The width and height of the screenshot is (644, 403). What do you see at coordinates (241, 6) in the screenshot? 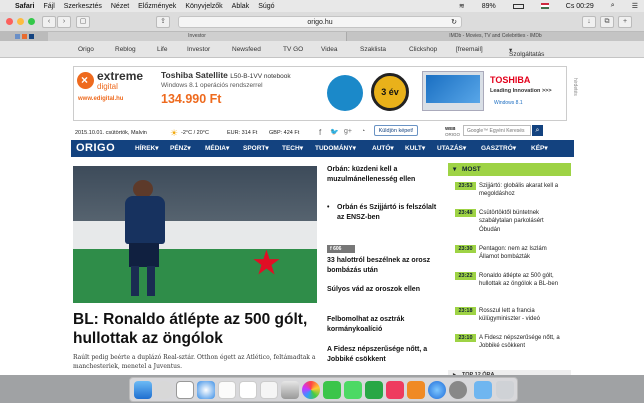
I see `menu-window: Ablak` at bounding box center [241, 6].